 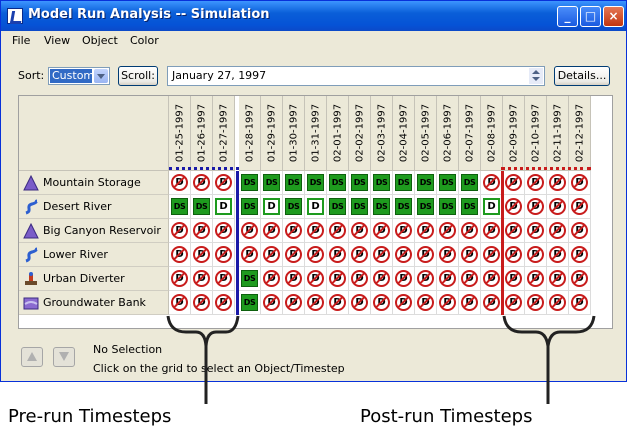 What do you see at coordinates (381, 359) in the screenshot?
I see `annotation-overlay` at bounding box center [381, 359].